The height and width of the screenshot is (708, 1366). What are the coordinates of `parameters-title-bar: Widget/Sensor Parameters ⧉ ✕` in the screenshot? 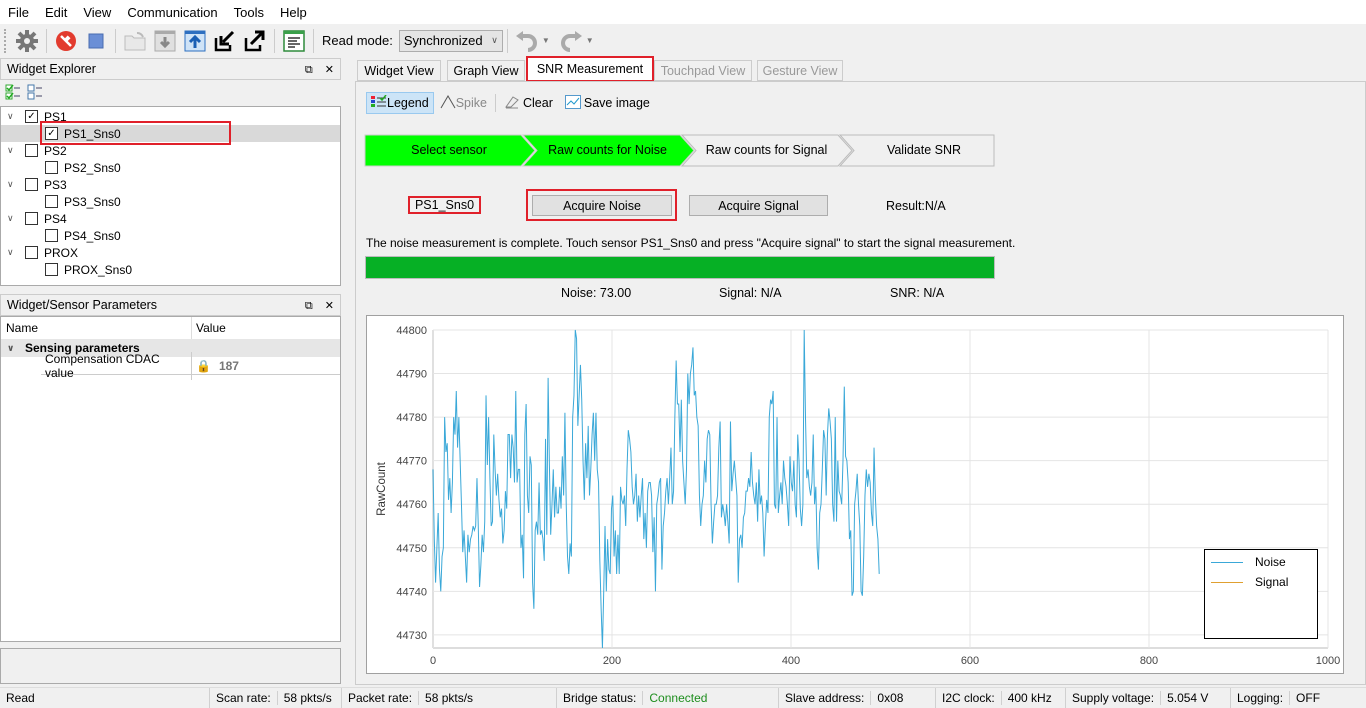 It's located at (170, 305).